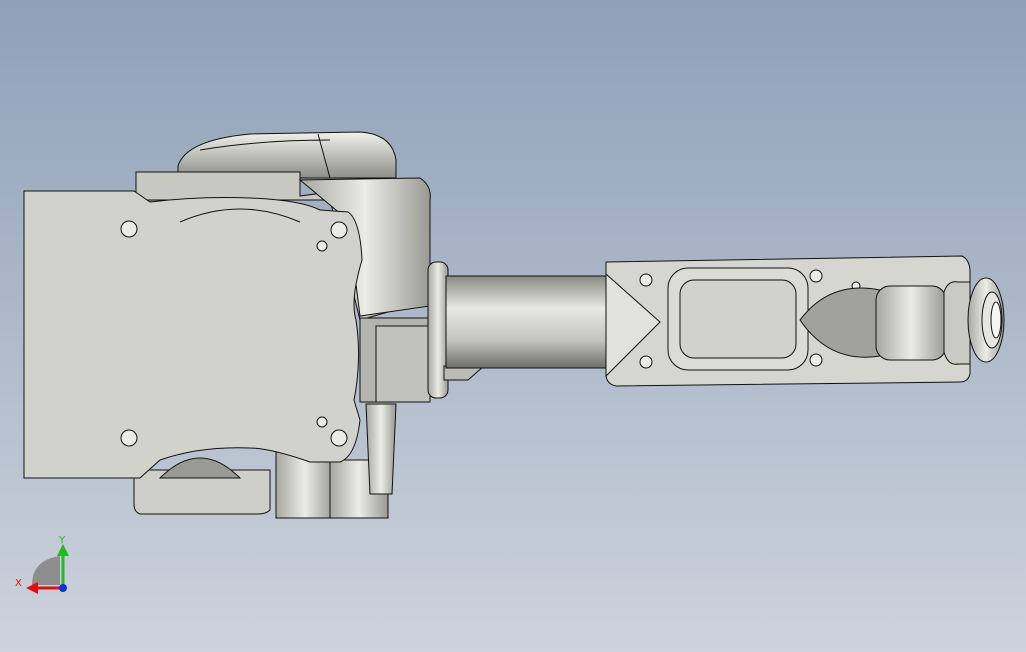 This screenshot has width=1026, height=652. Describe the element at coordinates (193, 334) in the screenshot. I see `base-plate` at that location.